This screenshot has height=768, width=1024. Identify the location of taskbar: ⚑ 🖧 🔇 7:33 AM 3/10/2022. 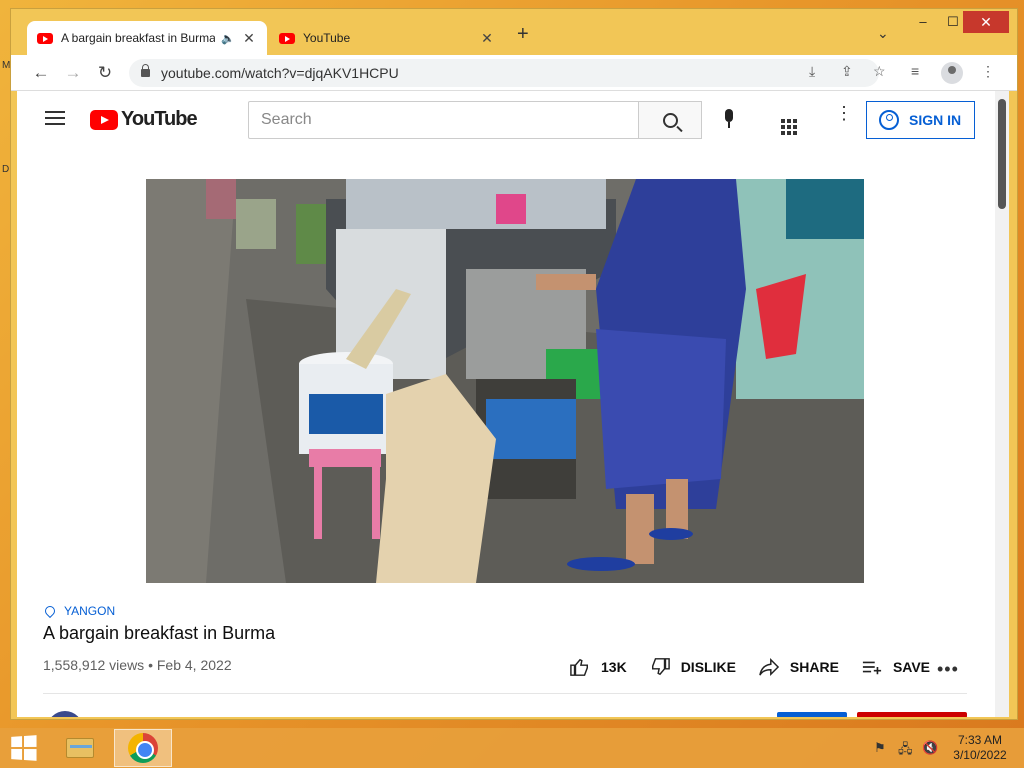
(512, 748).